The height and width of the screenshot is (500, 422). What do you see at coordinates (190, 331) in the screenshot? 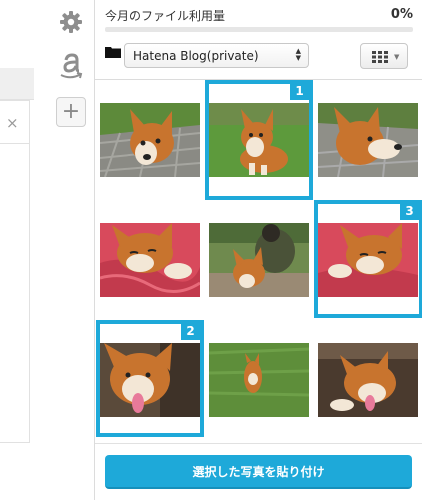
I see `selection-badge: 2` at bounding box center [190, 331].